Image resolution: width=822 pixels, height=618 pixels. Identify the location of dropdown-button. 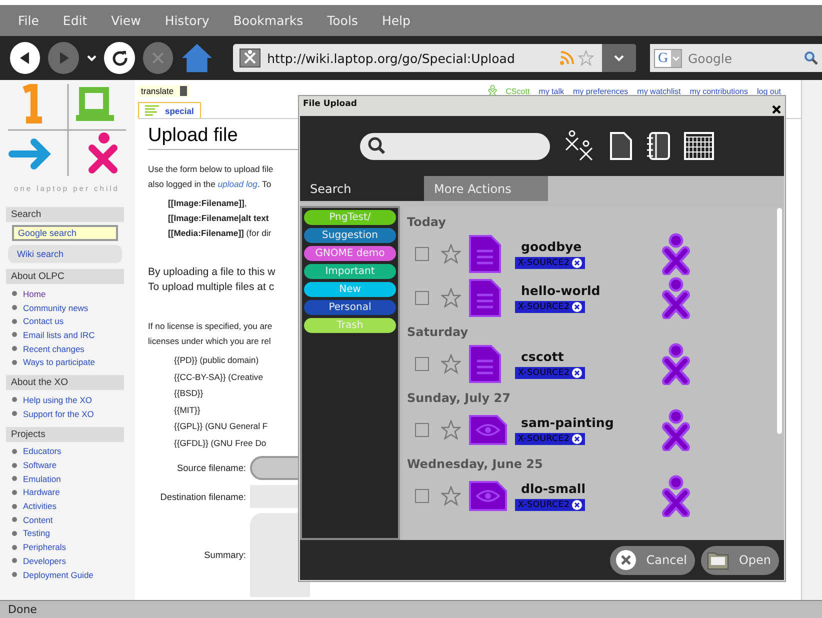
(619, 58).